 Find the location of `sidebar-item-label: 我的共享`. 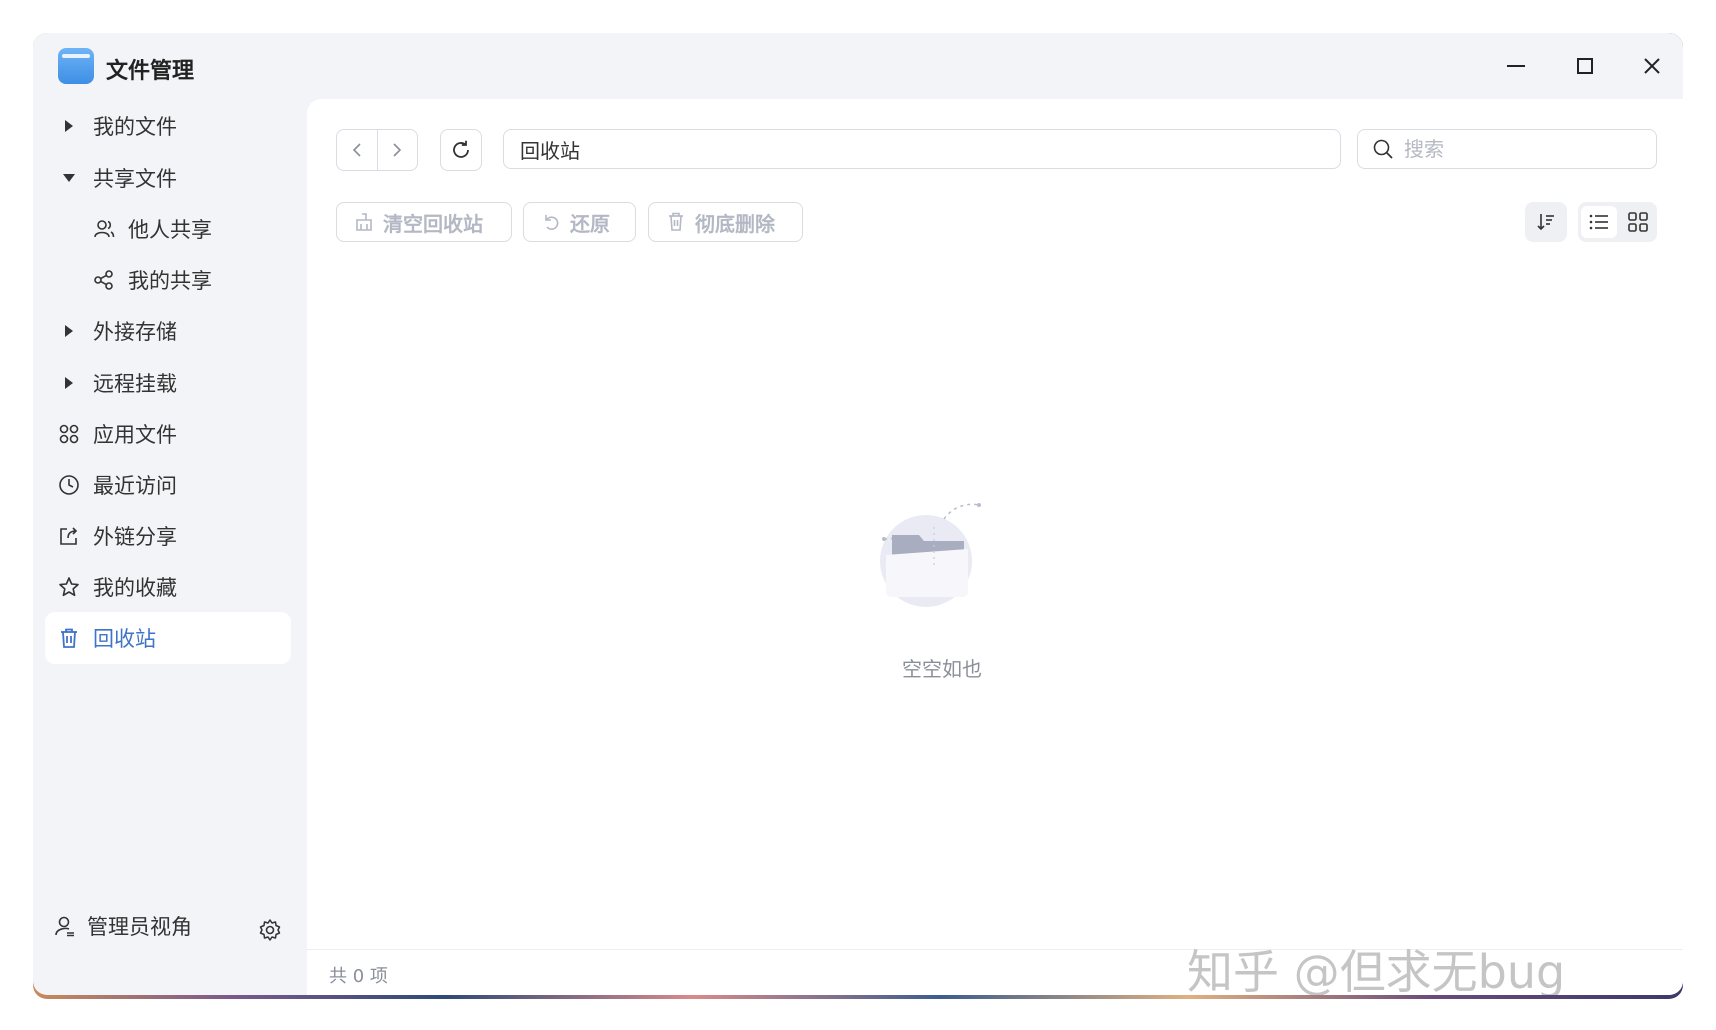

sidebar-item-label: 我的共享 is located at coordinates (170, 281).